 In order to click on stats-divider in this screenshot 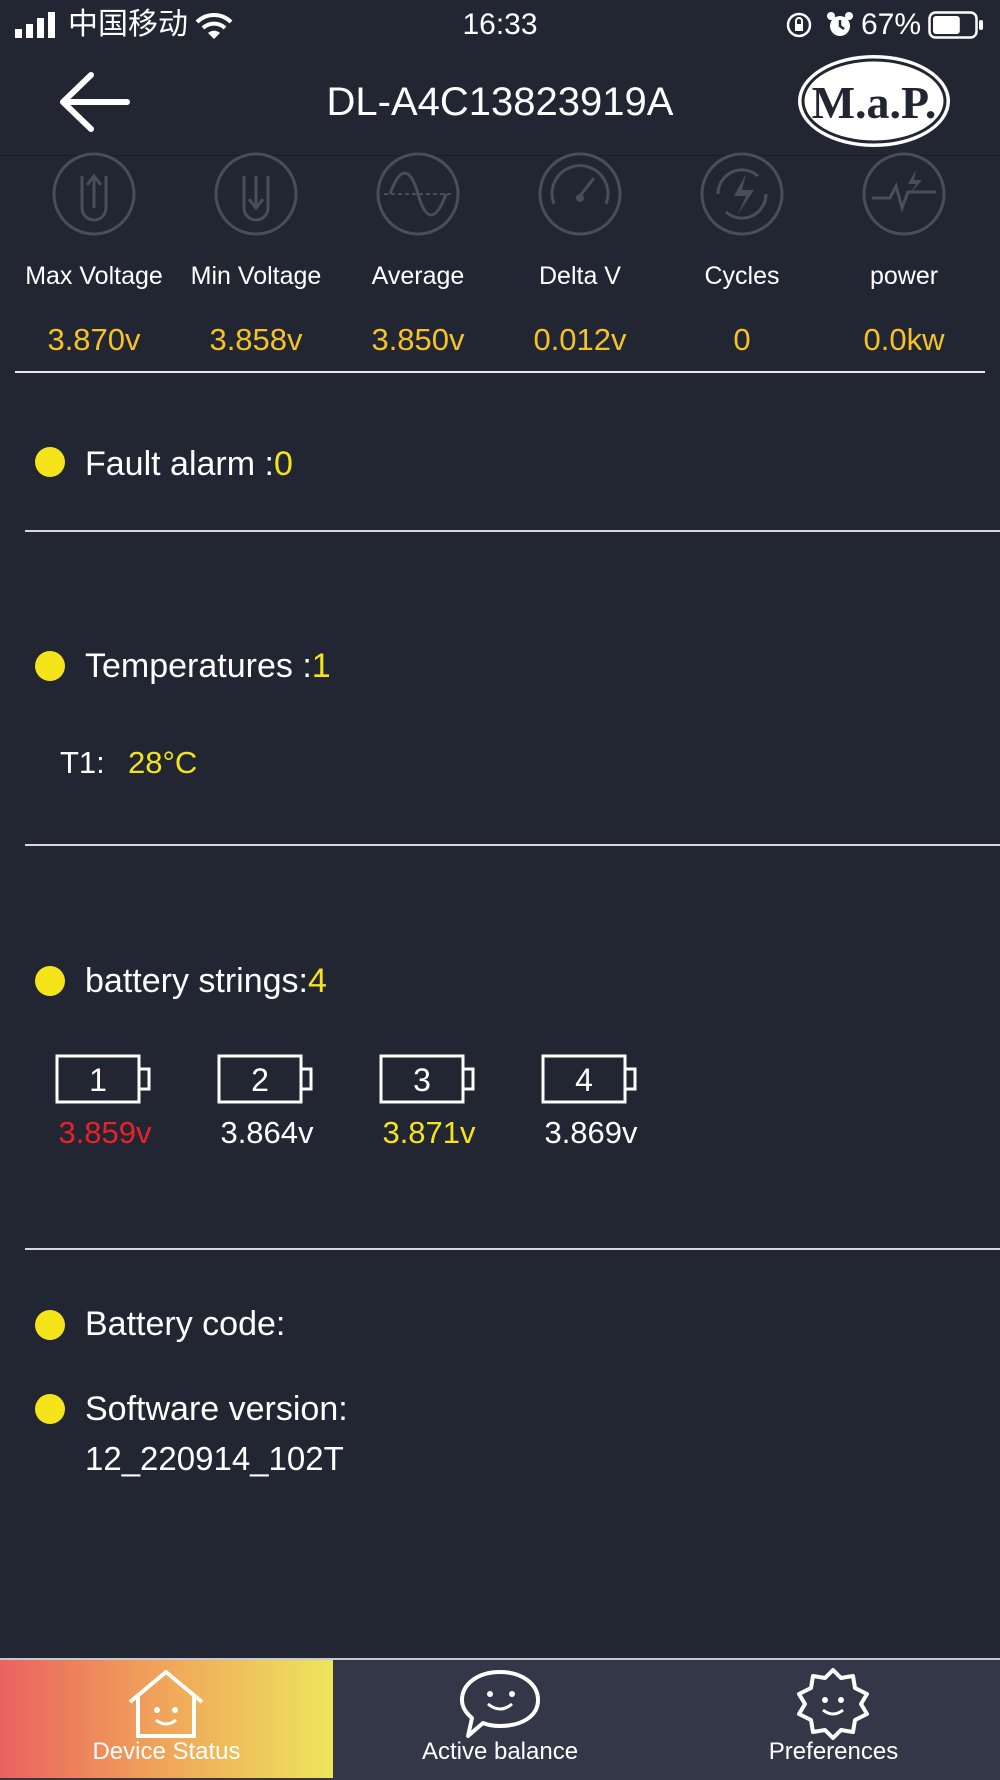, I will do `click(500, 372)`.